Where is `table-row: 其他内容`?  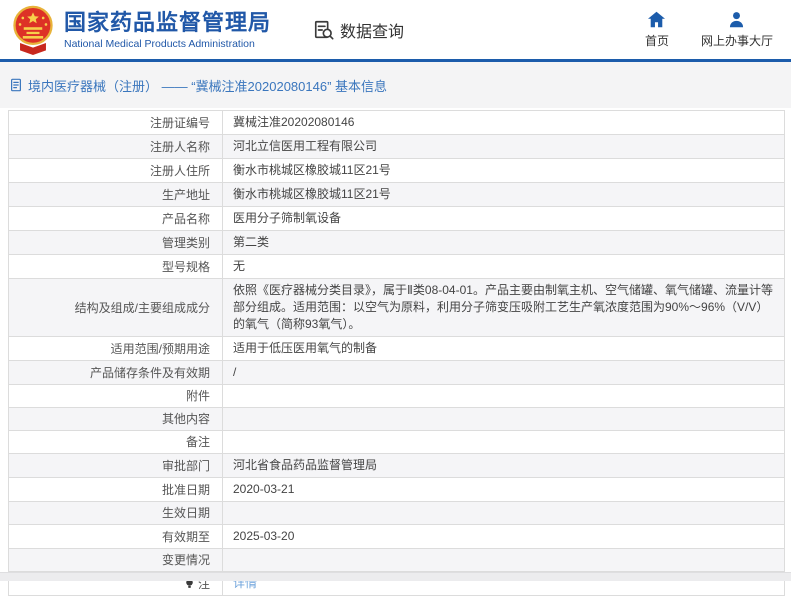
table-row: 其他内容 is located at coordinates (396, 419).